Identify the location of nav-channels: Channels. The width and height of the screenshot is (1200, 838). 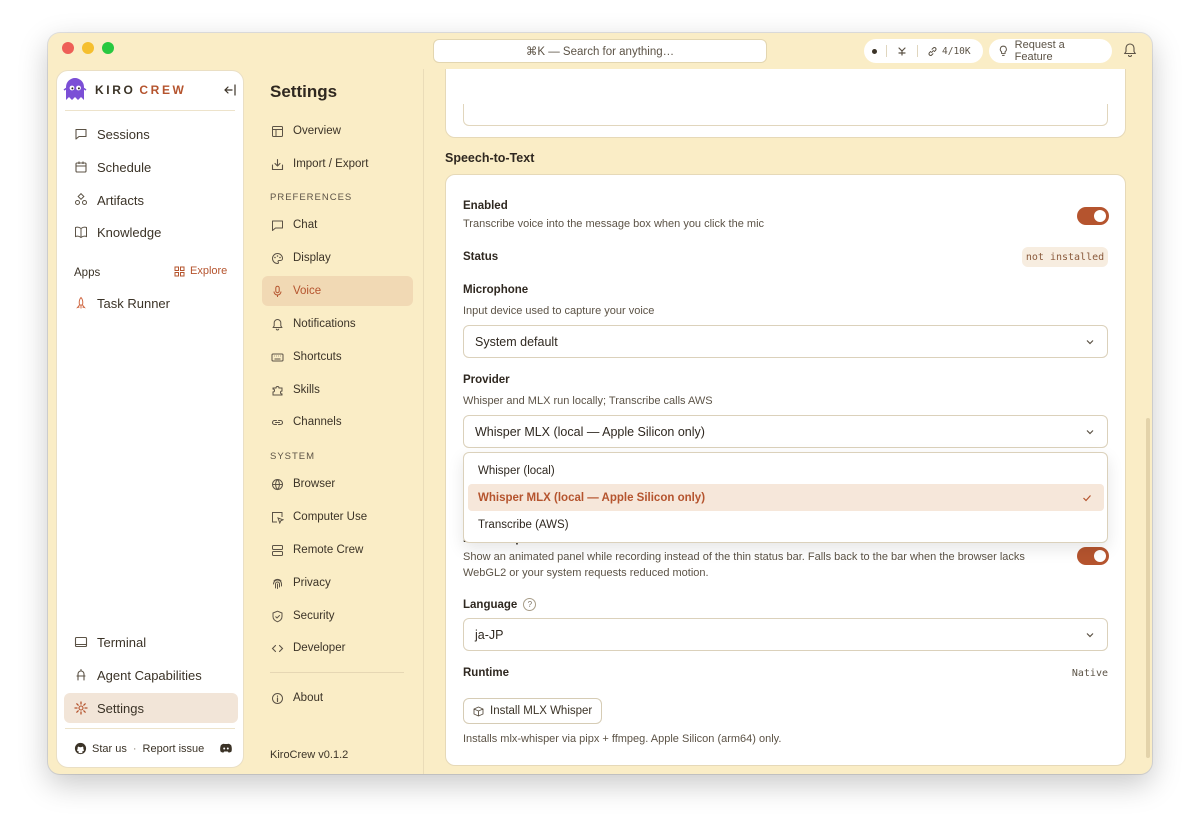
(337, 422).